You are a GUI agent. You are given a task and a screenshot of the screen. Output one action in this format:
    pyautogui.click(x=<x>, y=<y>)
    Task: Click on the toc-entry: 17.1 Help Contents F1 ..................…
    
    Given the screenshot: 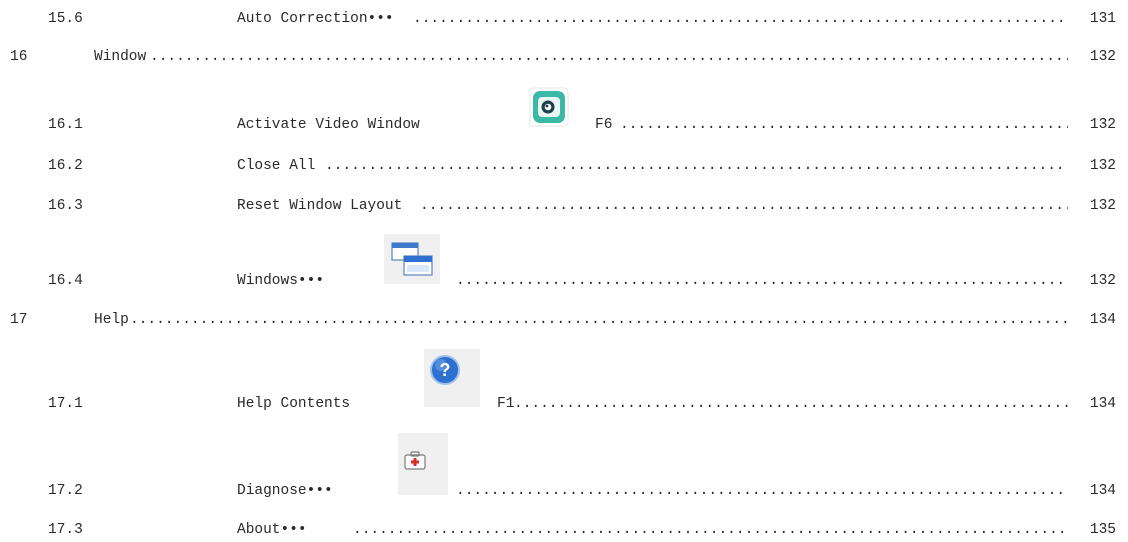 What is the action you would take?
    pyautogui.click(x=564, y=404)
    